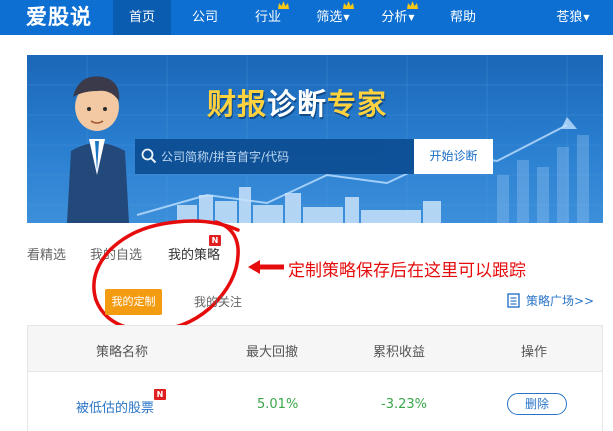 Image resolution: width=613 pixels, height=431 pixels. Describe the element at coordinates (160, 394) in the screenshot. I see `new-badge: N` at that location.